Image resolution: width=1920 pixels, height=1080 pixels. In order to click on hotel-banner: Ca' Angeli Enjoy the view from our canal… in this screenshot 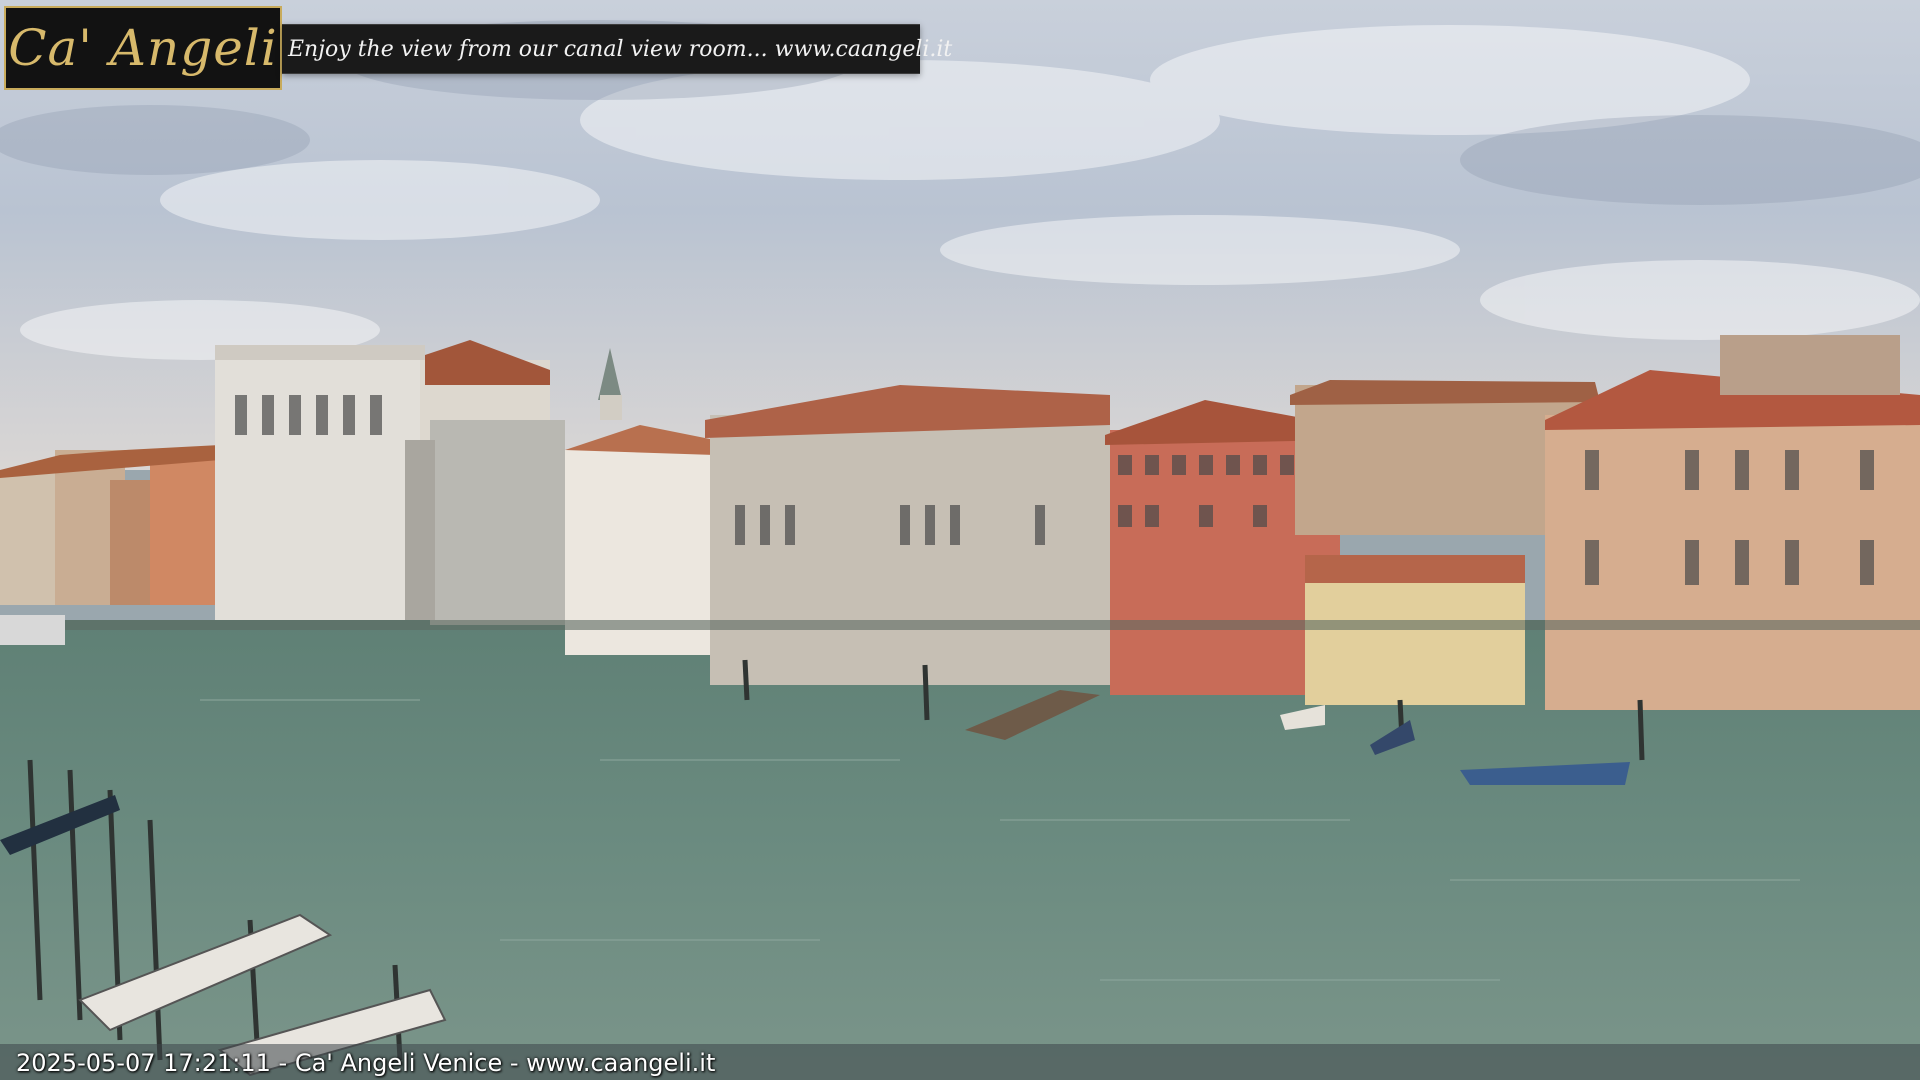, I will do `click(478, 50)`.